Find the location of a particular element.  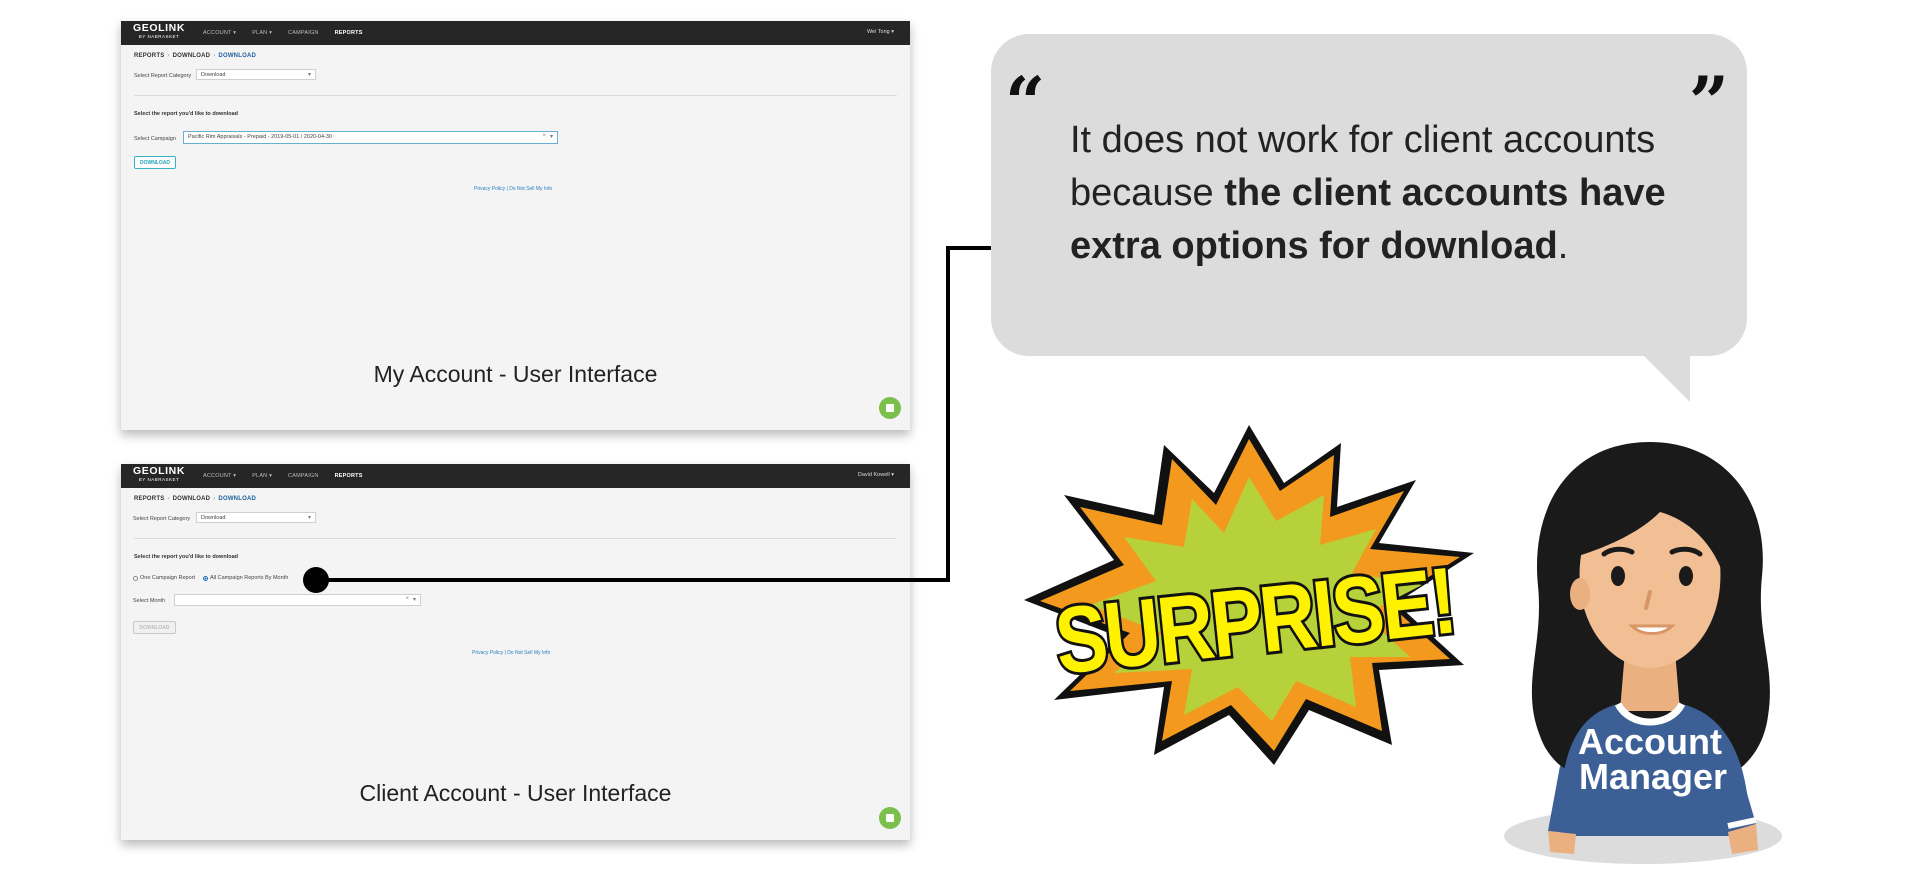

eye-left is located at coordinates (1618, 576).